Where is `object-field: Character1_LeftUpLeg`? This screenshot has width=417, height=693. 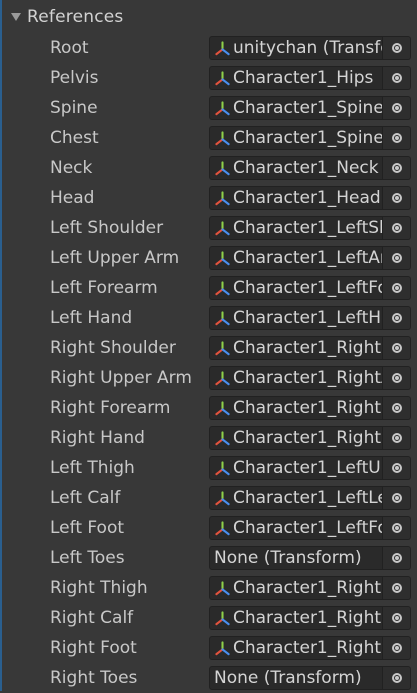
object-field: Character1_LeftUpLeg is located at coordinates (296, 468).